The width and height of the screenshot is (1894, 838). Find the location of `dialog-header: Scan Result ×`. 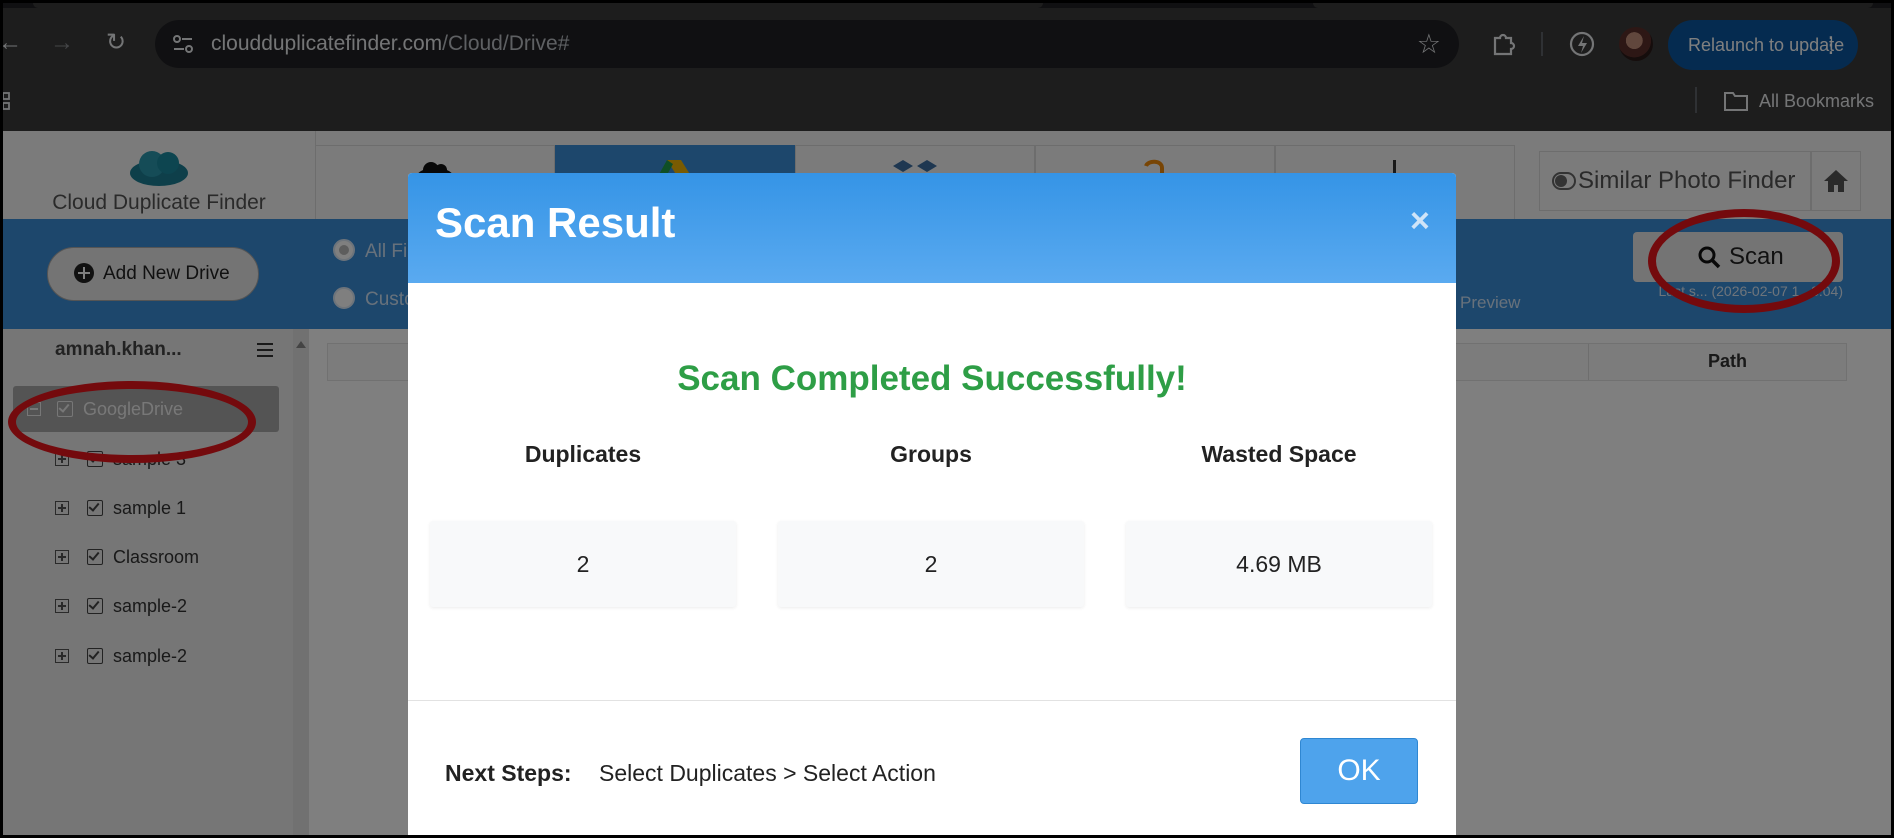

dialog-header: Scan Result × is located at coordinates (932, 228).